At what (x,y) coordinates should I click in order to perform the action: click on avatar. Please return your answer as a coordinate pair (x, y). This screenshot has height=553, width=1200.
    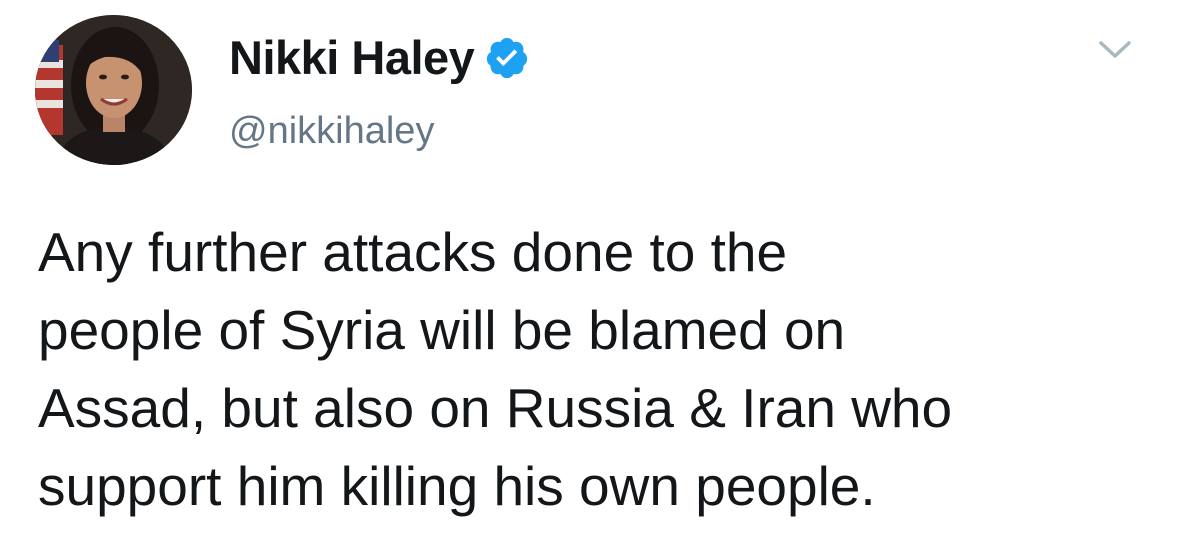
    Looking at the image, I should click on (113, 90).